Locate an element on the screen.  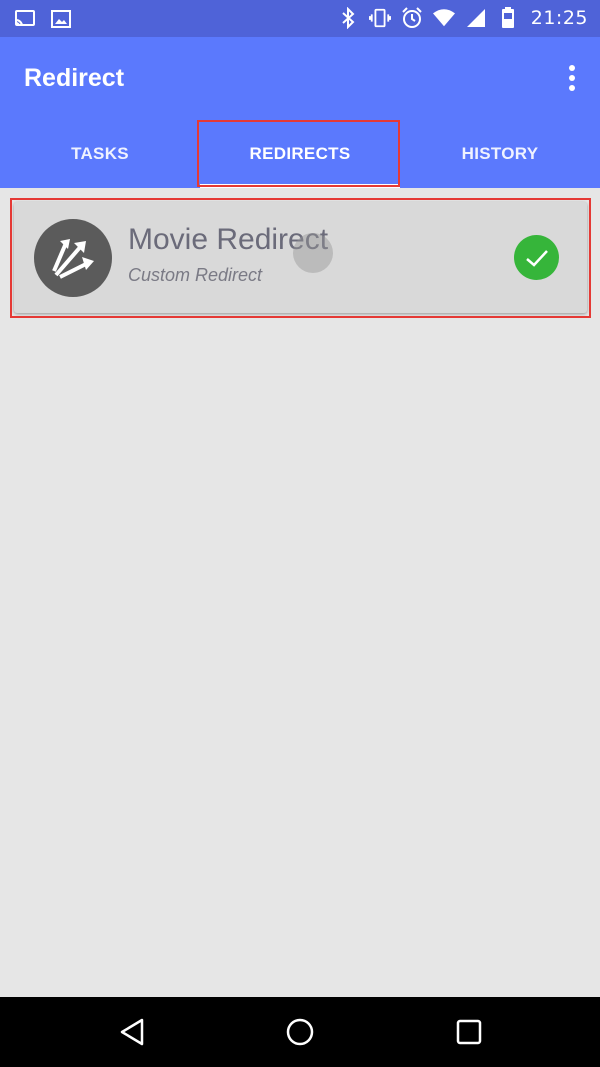
status-bar: 21:25 is located at coordinates (300, 18).